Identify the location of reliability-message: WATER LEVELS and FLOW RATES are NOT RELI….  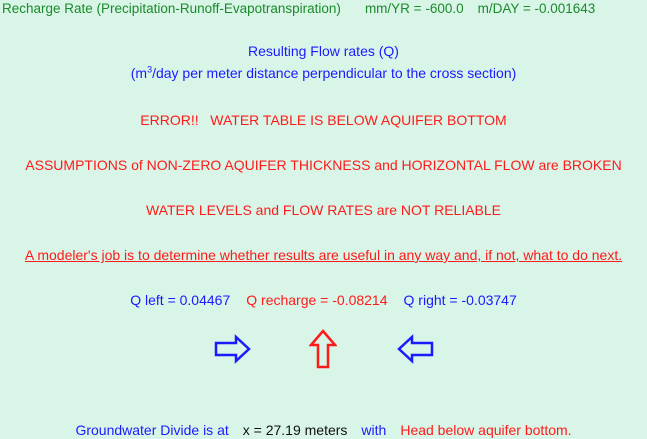
(323, 210).